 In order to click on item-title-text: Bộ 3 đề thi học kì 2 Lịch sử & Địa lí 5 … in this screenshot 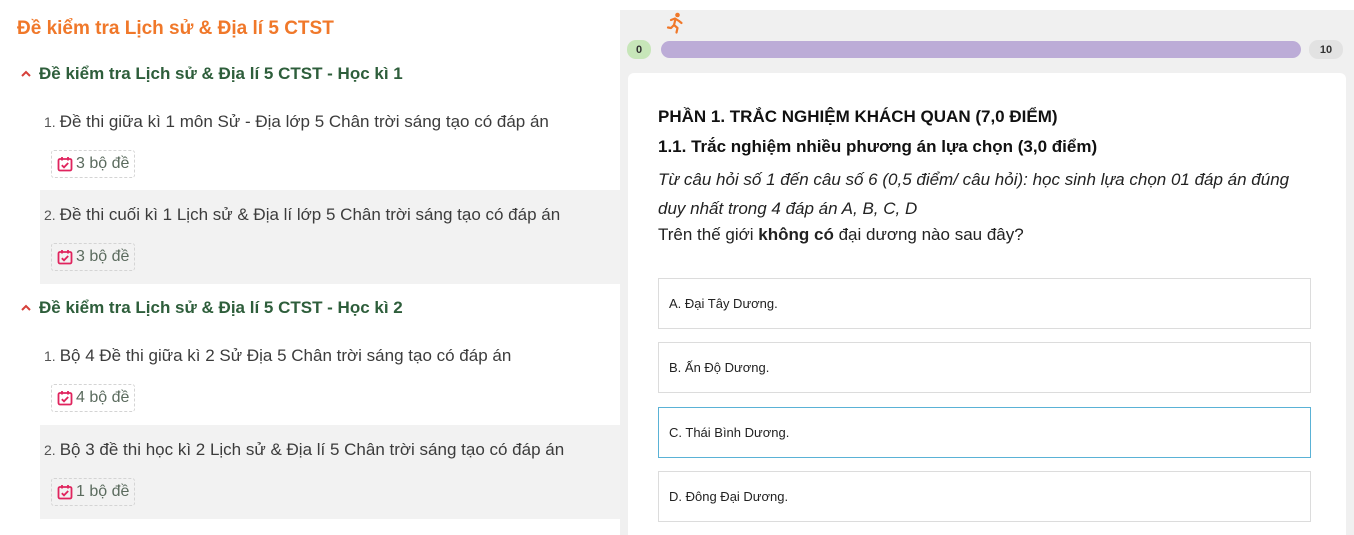, I will do `click(312, 449)`.